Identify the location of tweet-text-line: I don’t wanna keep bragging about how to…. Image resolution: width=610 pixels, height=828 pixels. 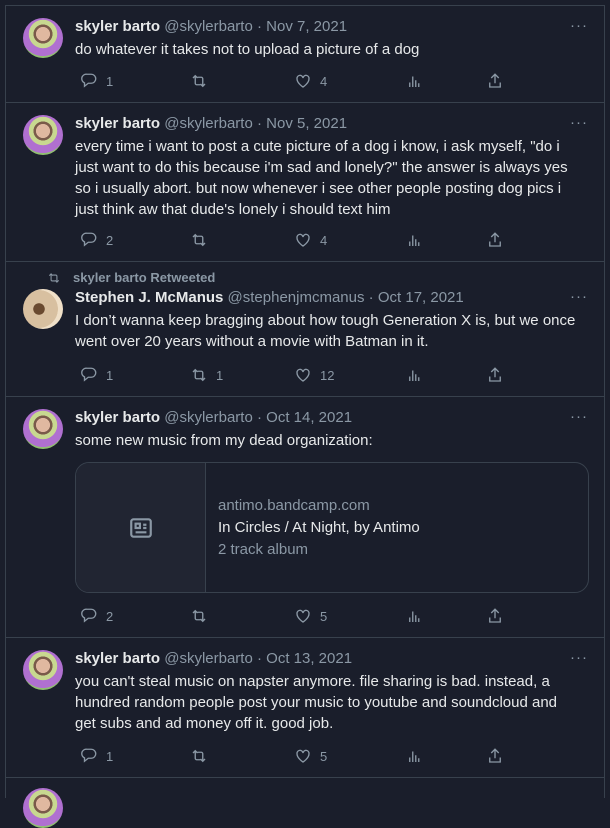
(325, 320).